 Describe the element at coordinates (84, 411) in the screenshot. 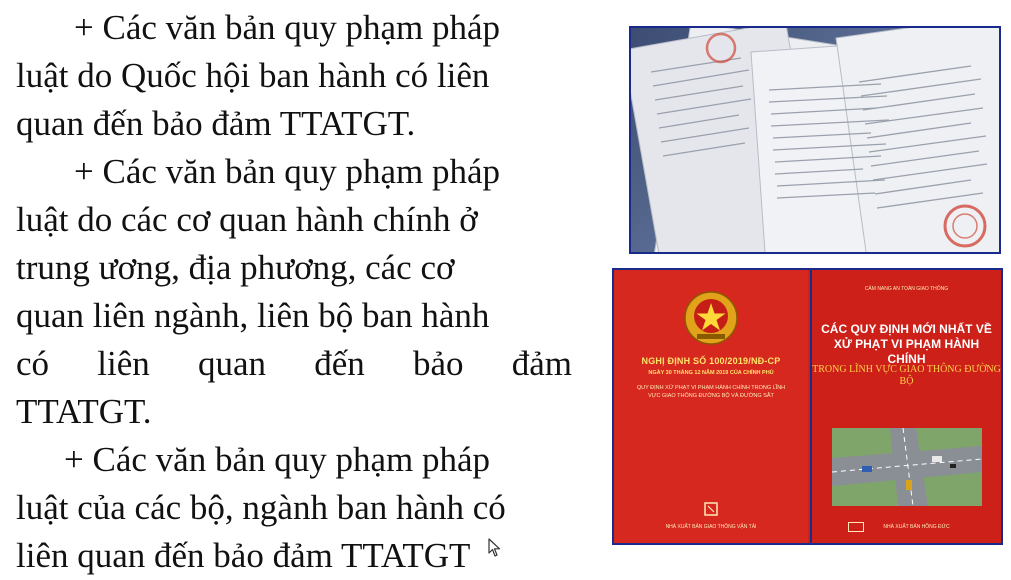

I see `text-line: TTATGT.` at that location.